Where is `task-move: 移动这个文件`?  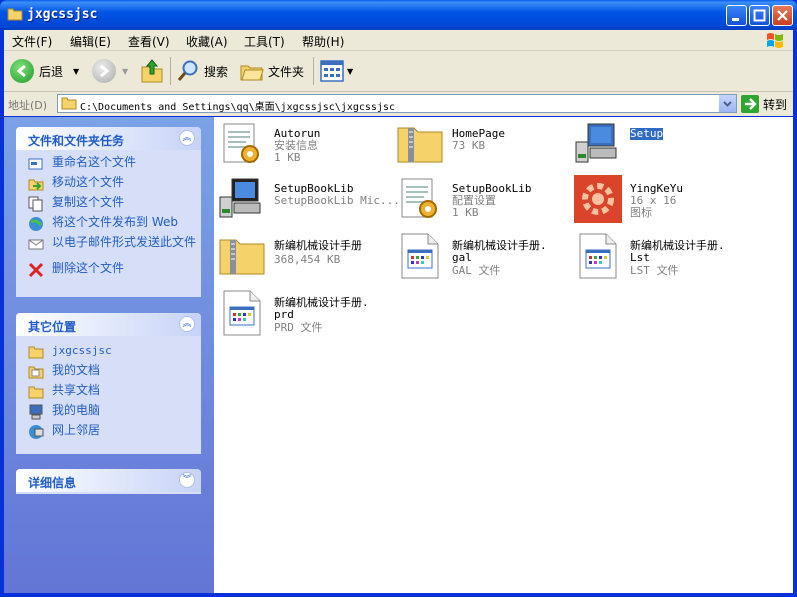
task-move: 移动这个文件 is located at coordinates (108, 186).